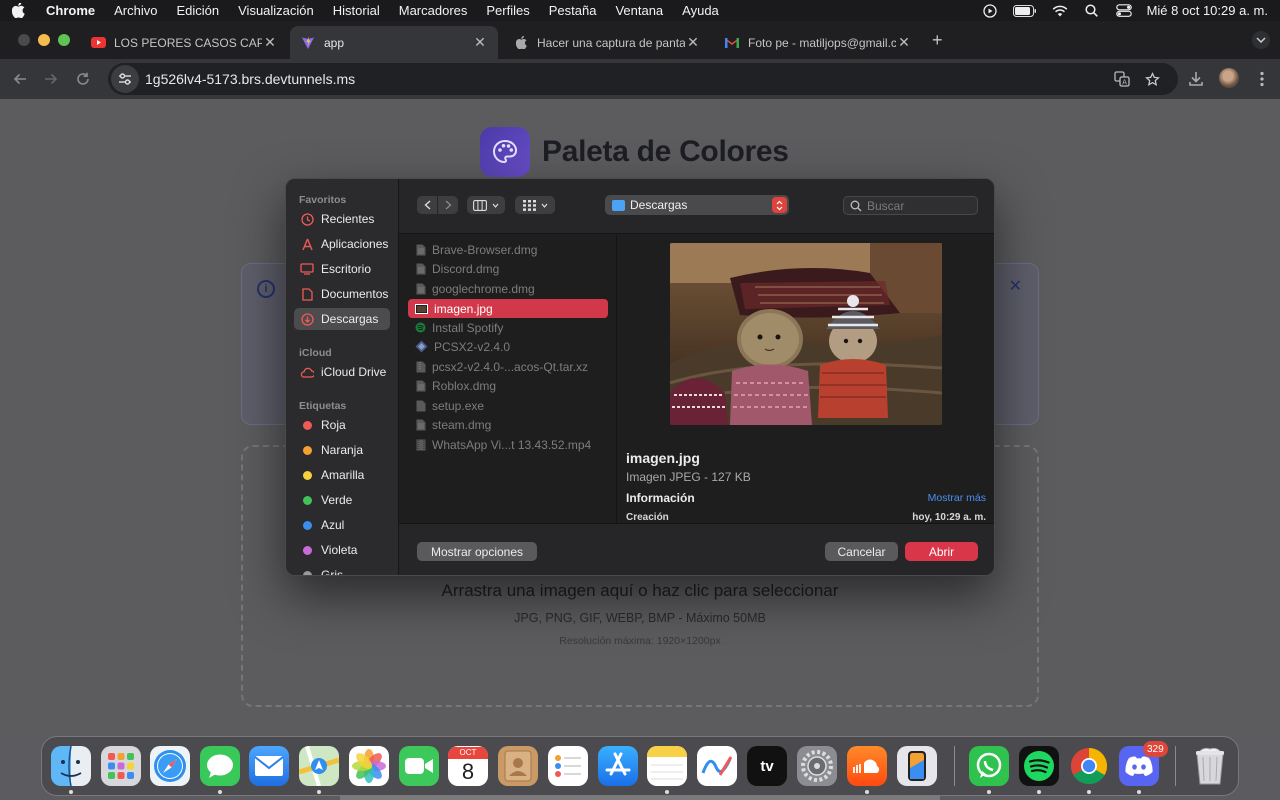 Image resolution: width=1280 pixels, height=800 pixels. What do you see at coordinates (1261, 40) in the screenshot?
I see `tab-search-button` at bounding box center [1261, 40].